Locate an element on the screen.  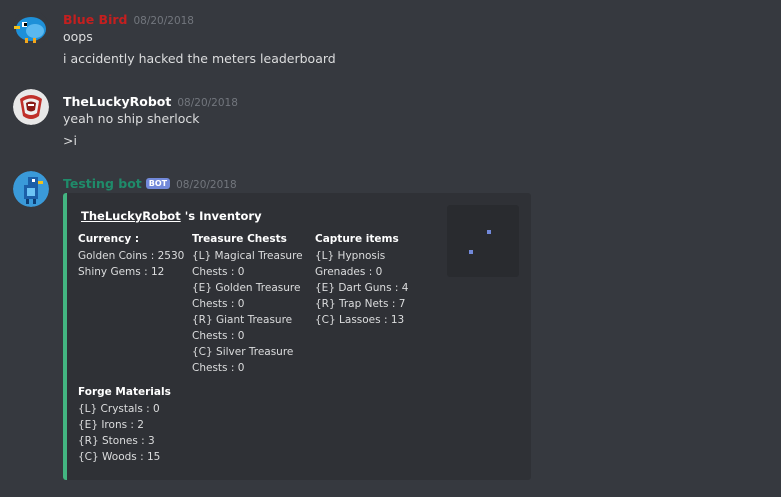
field-chests-line: {C} Silver Treasure is located at coordinates (243, 352).